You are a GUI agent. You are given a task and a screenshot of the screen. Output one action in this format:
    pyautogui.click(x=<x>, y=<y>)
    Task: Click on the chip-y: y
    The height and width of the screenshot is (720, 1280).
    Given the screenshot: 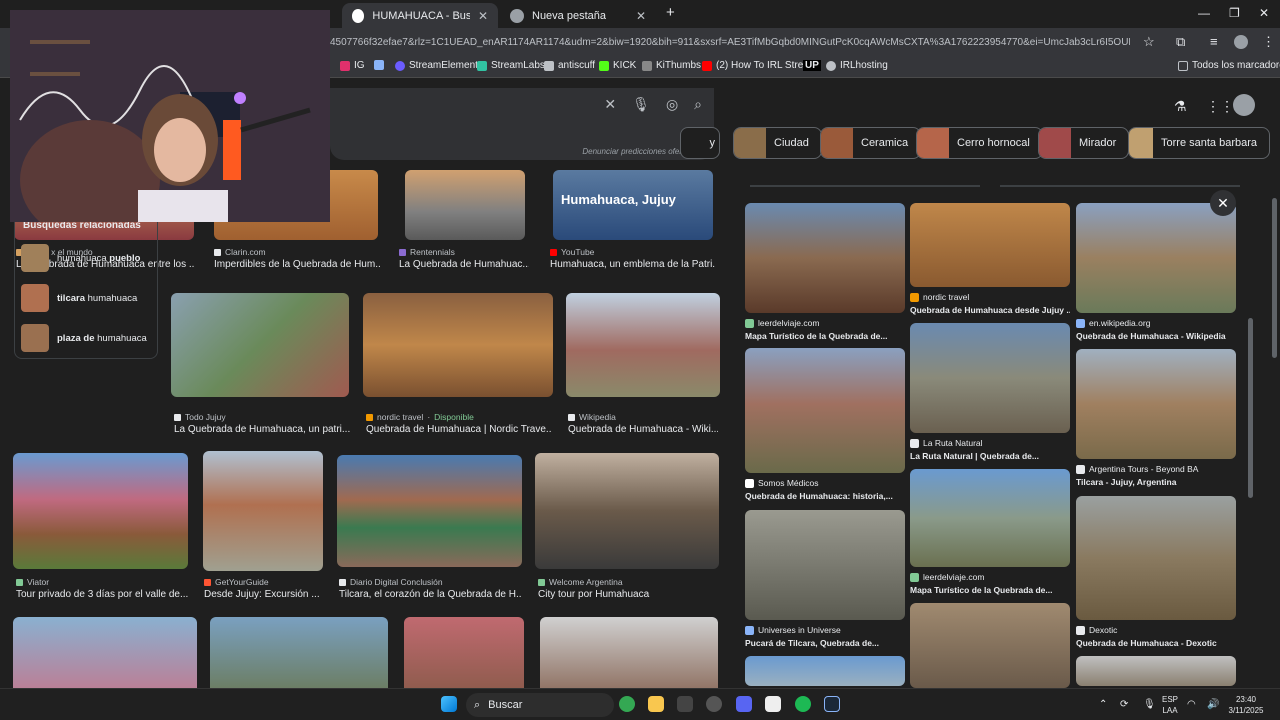 What is the action you would take?
    pyautogui.click(x=700, y=143)
    